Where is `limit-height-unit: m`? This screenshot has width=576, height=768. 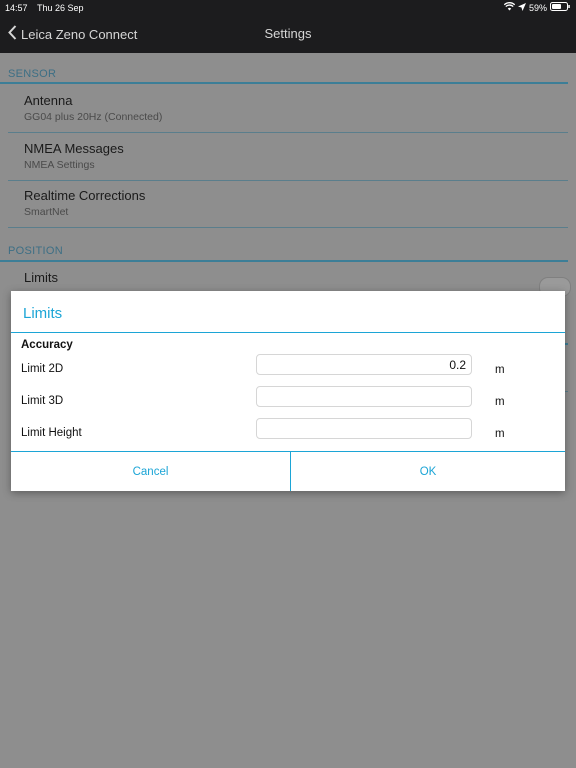
limit-height-unit: m is located at coordinates (500, 434).